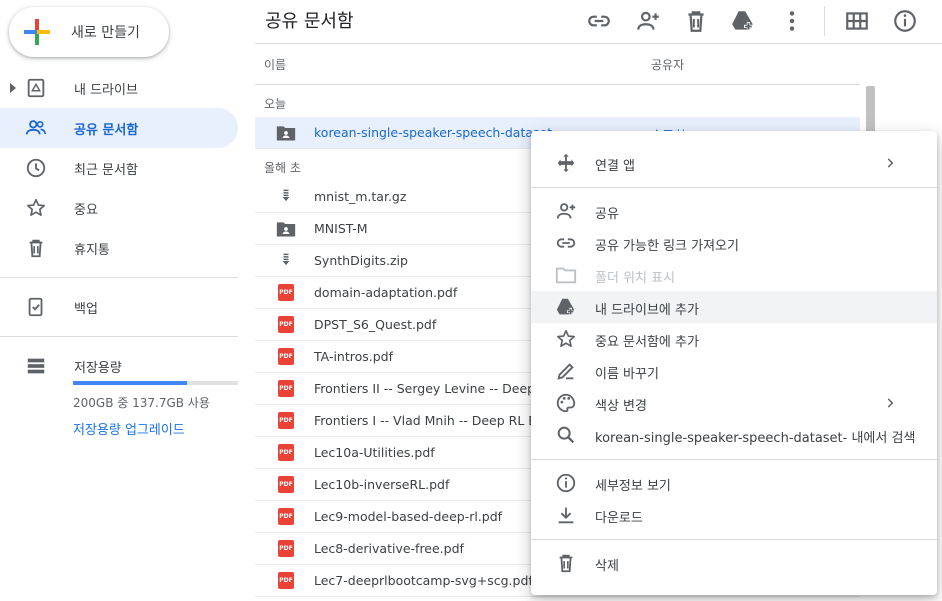 The image size is (942, 601). I want to click on menu-item-rename: 이름 바꾸기, so click(734, 371).